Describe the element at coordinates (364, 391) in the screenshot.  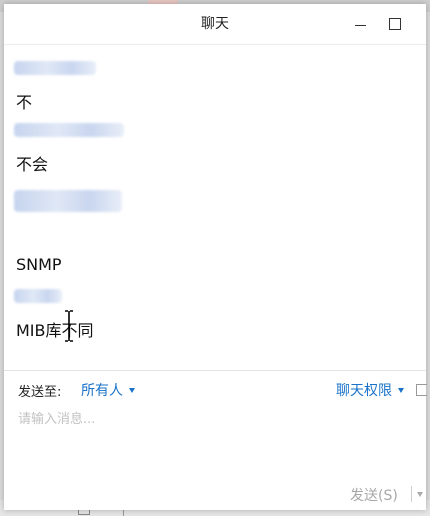
I see `chat-permission-label: 聊天权限` at that location.